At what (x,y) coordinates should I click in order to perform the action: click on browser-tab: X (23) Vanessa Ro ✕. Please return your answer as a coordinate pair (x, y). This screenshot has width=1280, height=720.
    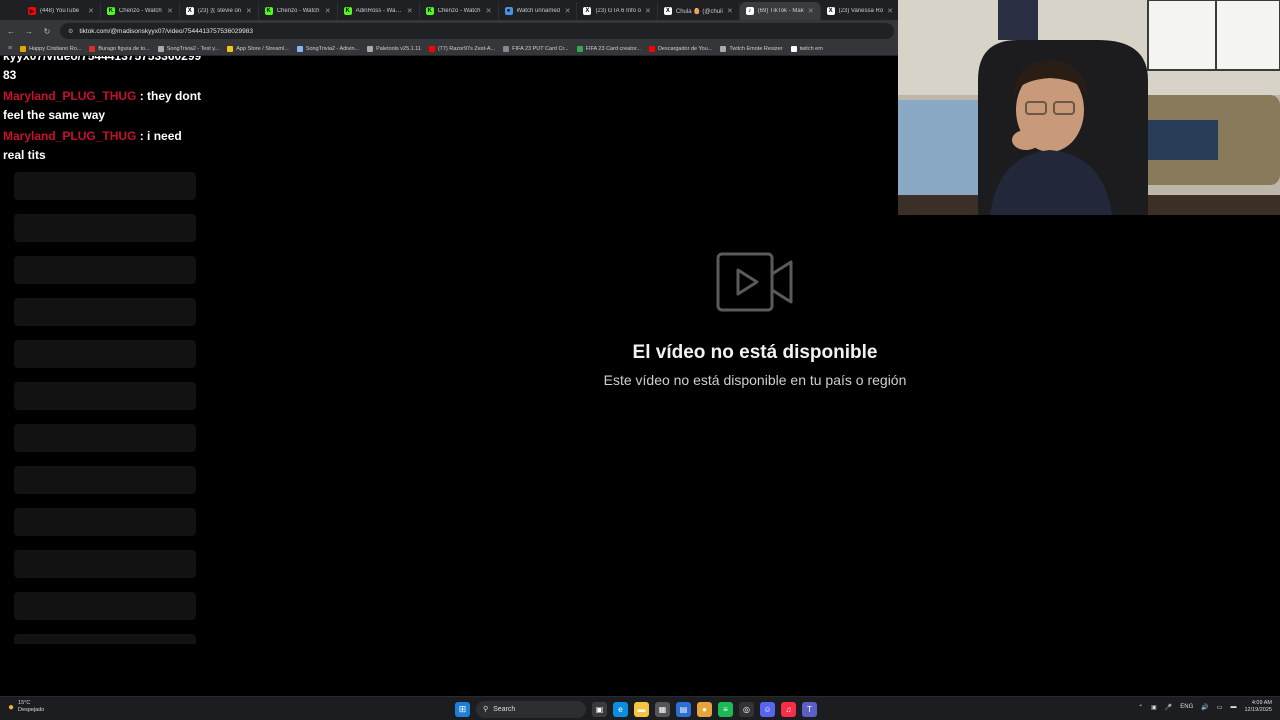
    Looking at the image, I should click on (860, 11).